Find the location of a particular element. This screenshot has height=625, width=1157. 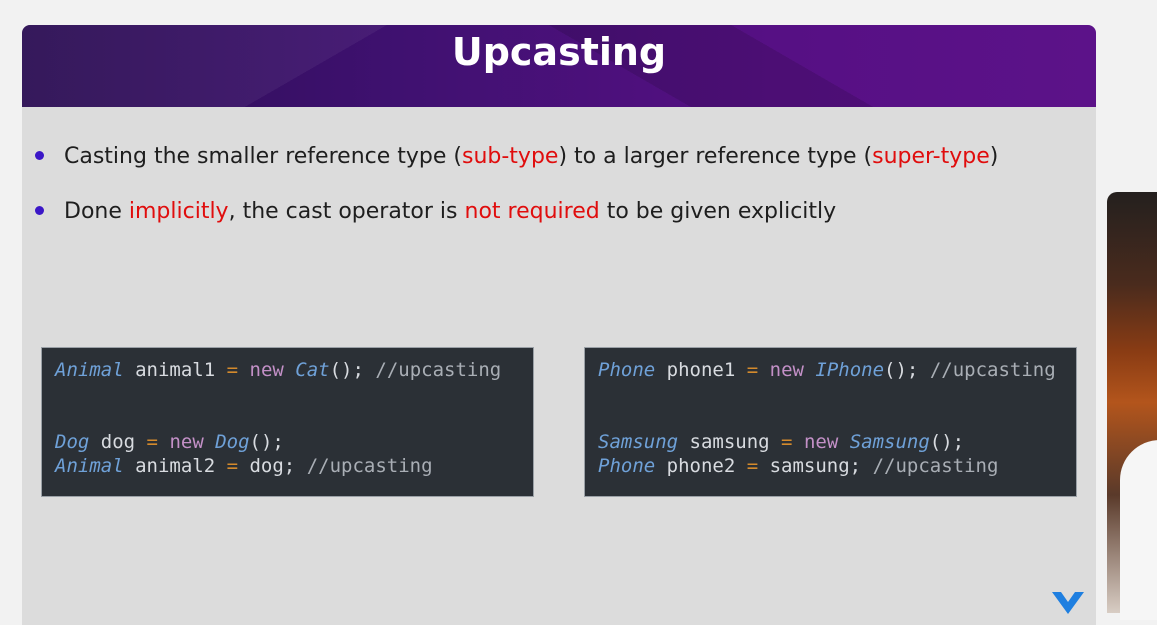

presenter-shirt is located at coordinates (1138, 530).